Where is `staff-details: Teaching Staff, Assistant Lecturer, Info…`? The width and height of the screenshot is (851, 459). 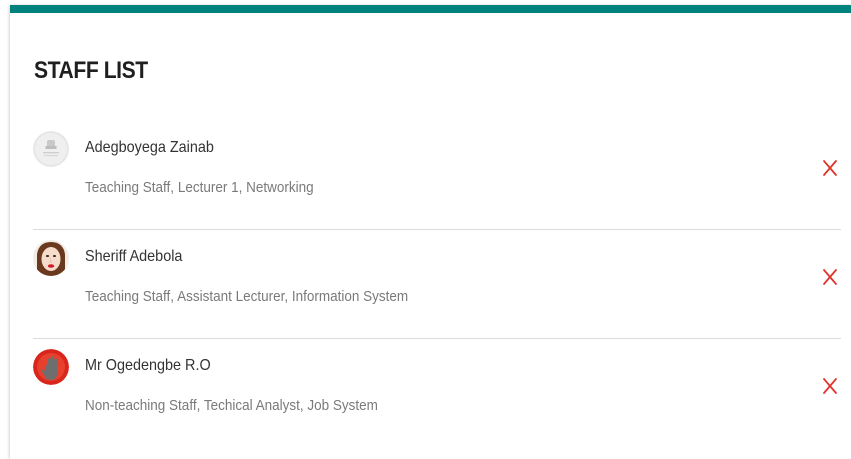 staff-details: Teaching Staff, Assistant Lecturer, Info… is located at coordinates (247, 296).